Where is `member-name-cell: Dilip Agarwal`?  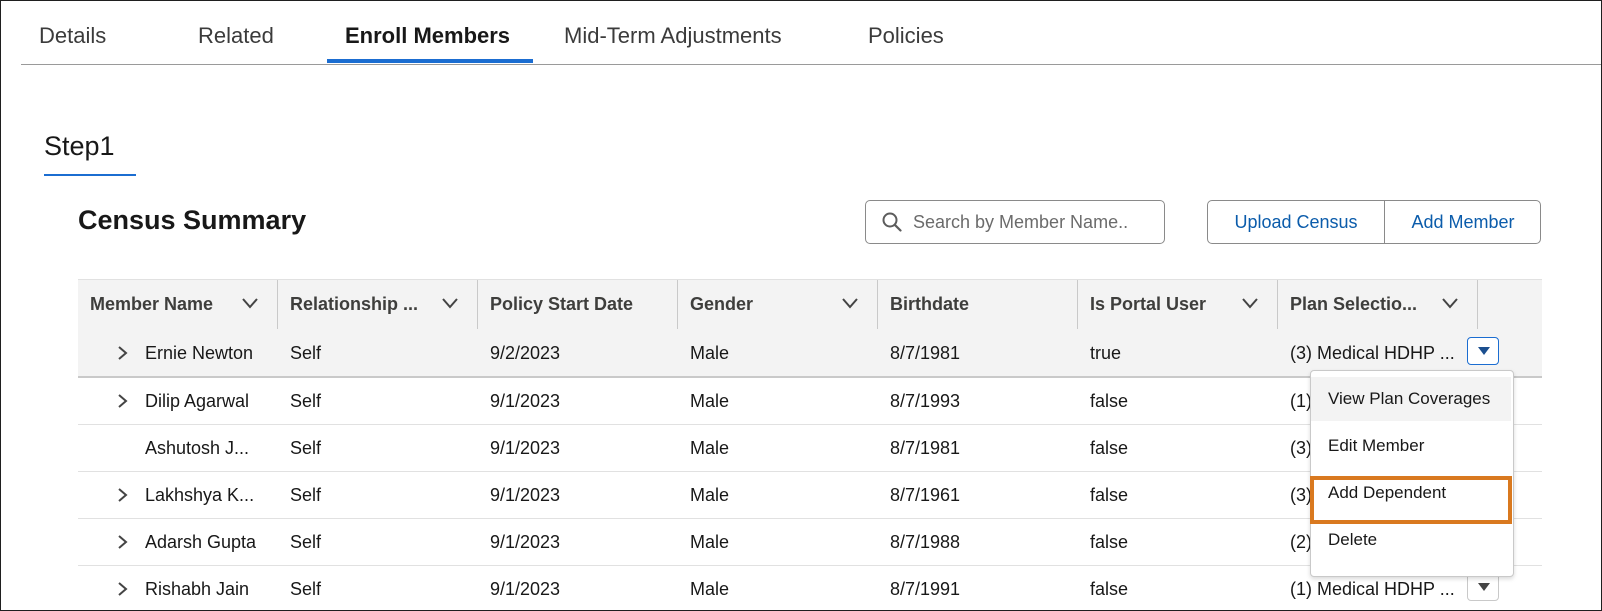 member-name-cell: Dilip Agarwal is located at coordinates (197, 401).